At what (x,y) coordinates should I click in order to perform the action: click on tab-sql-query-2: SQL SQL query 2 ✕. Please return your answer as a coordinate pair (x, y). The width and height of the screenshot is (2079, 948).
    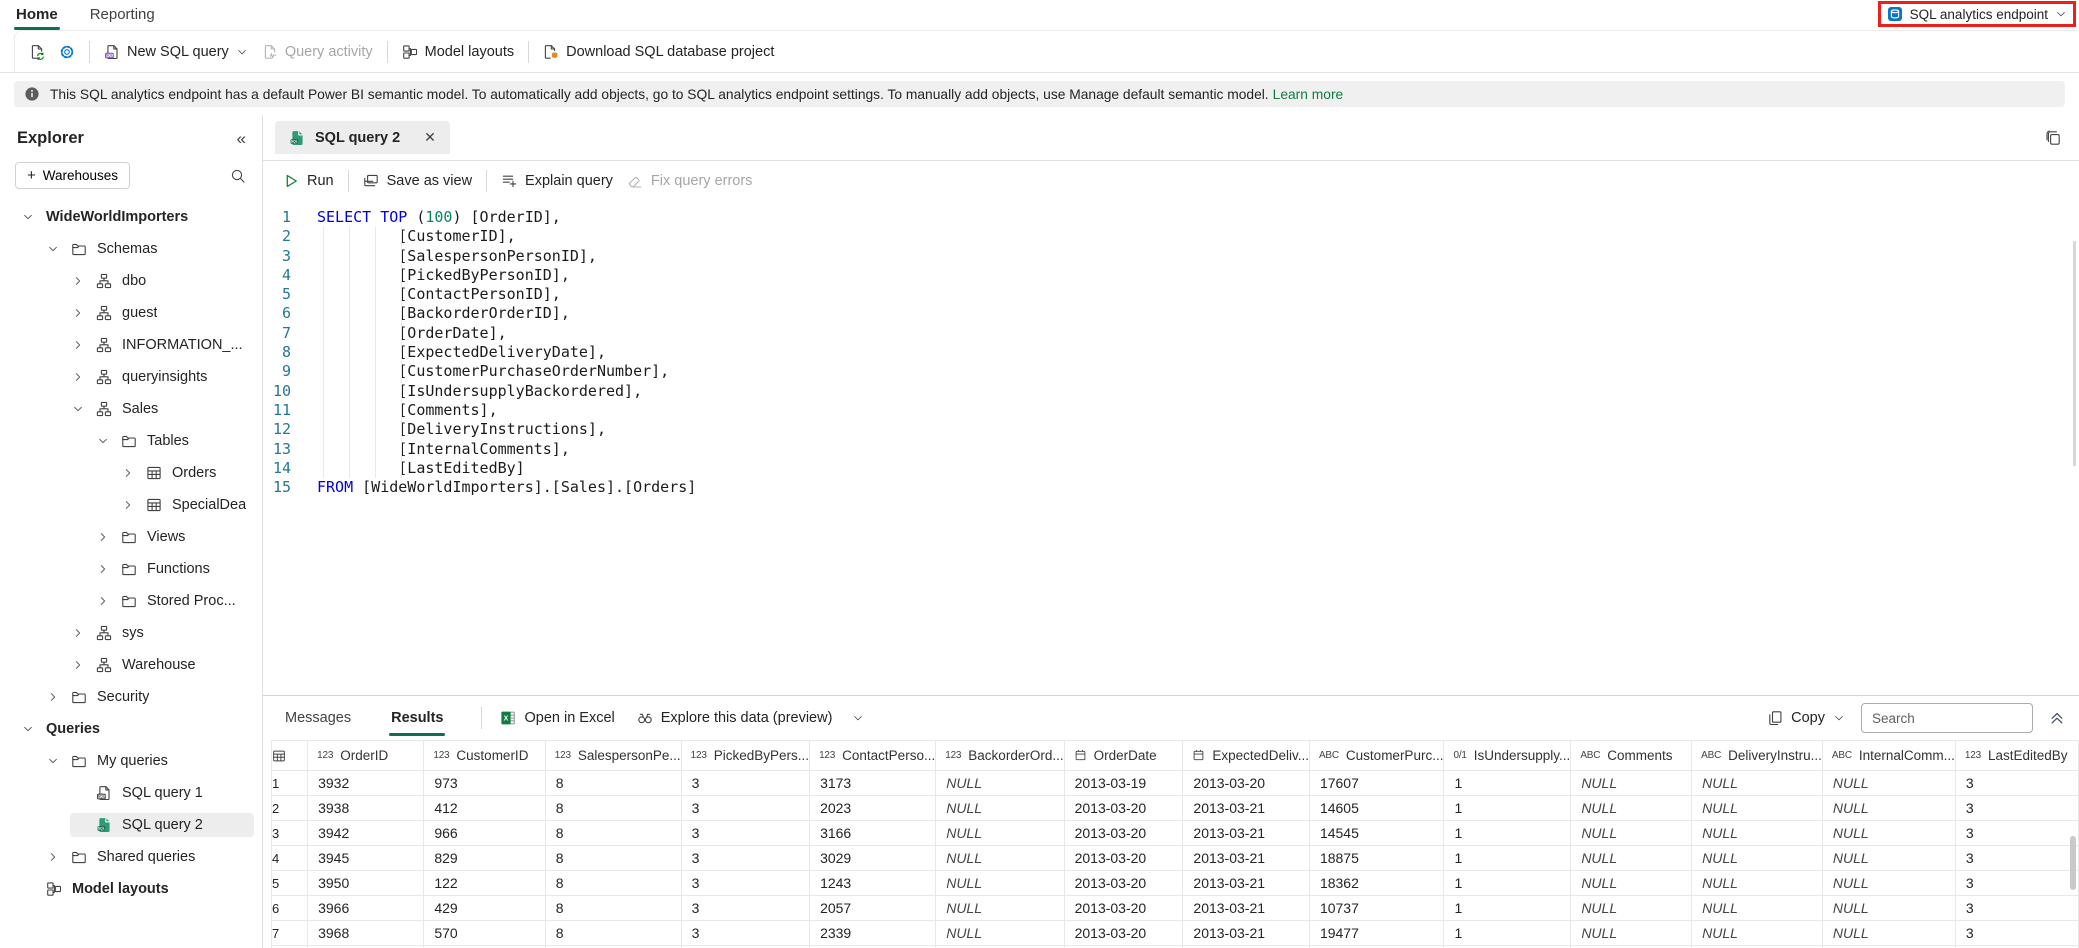
    Looking at the image, I should click on (362, 137).